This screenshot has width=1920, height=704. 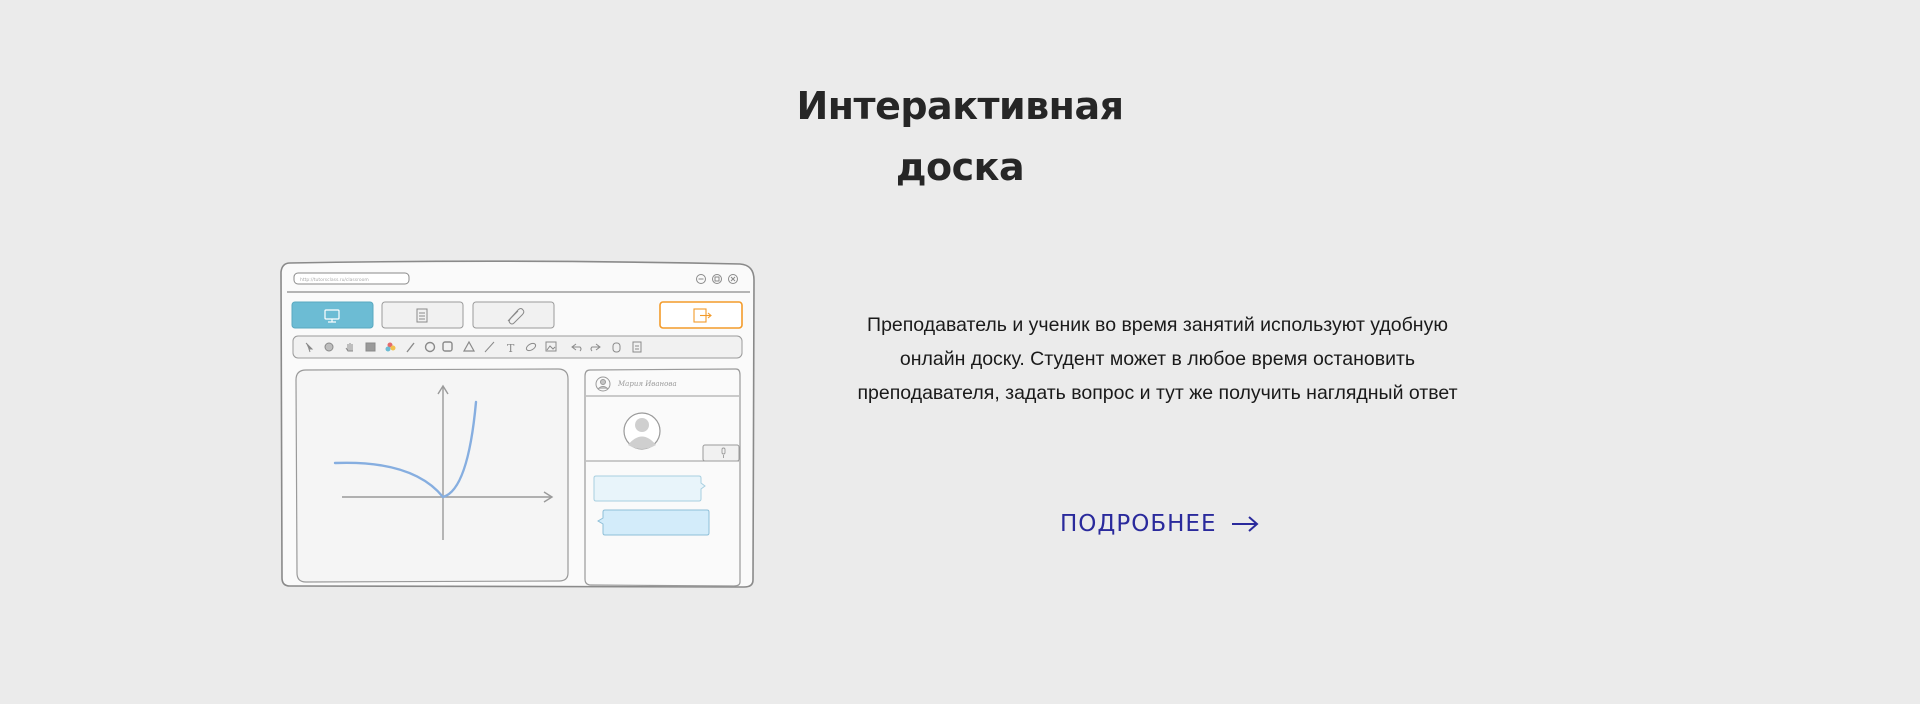 What do you see at coordinates (960, 167) in the screenshot?
I see `section-title-line-2: доска` at bounding box center [960, 167].